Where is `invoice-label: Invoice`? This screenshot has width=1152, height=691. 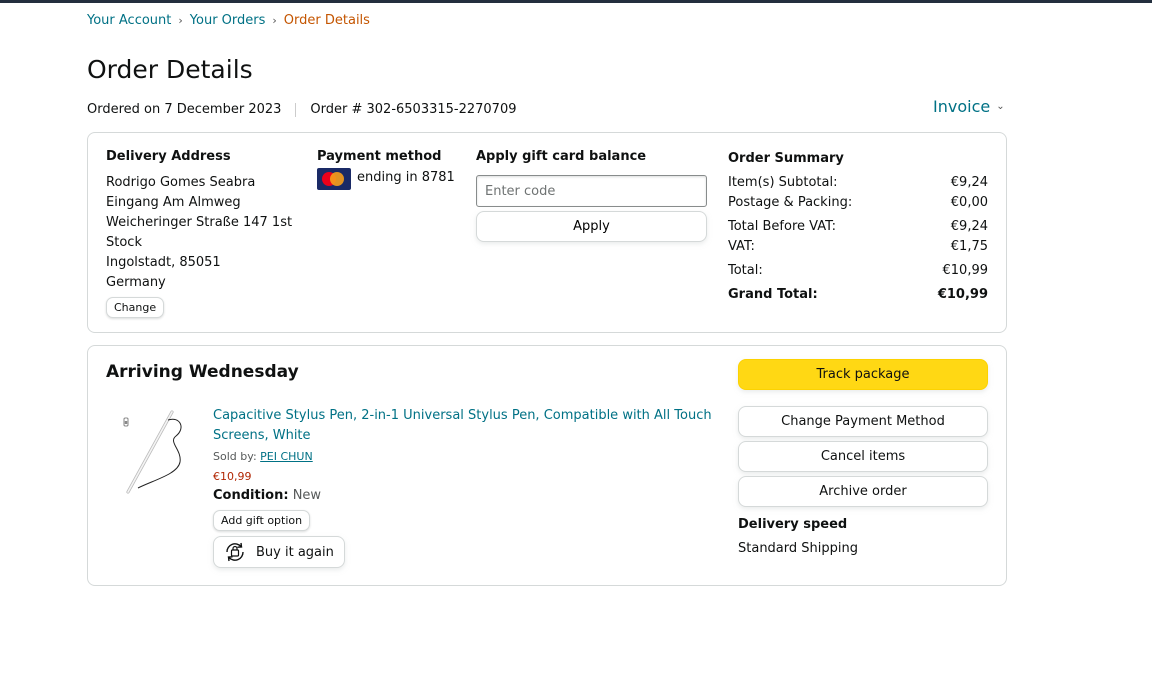
invoice-label: Invoice is located at coordinates (962, 106).